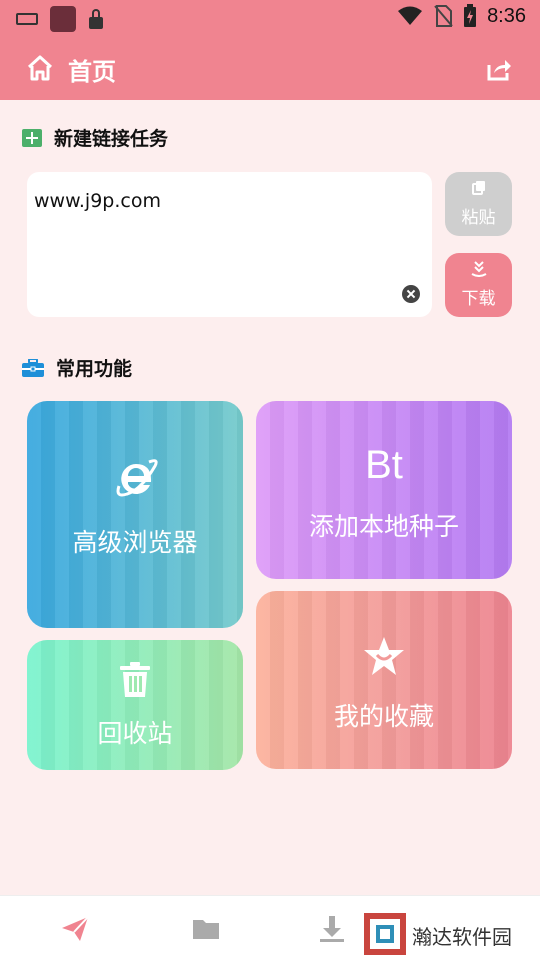  I want to click on new-link-heading-text: 新建链接任务, so click(111, 139).